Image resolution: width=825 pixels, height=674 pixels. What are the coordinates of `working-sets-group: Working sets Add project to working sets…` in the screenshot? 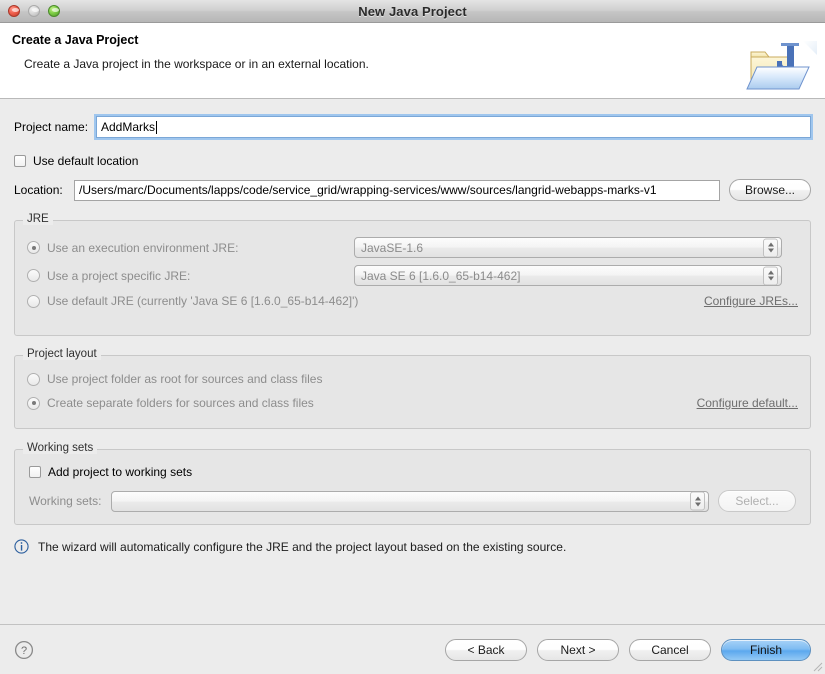 It's located at (412, 483).